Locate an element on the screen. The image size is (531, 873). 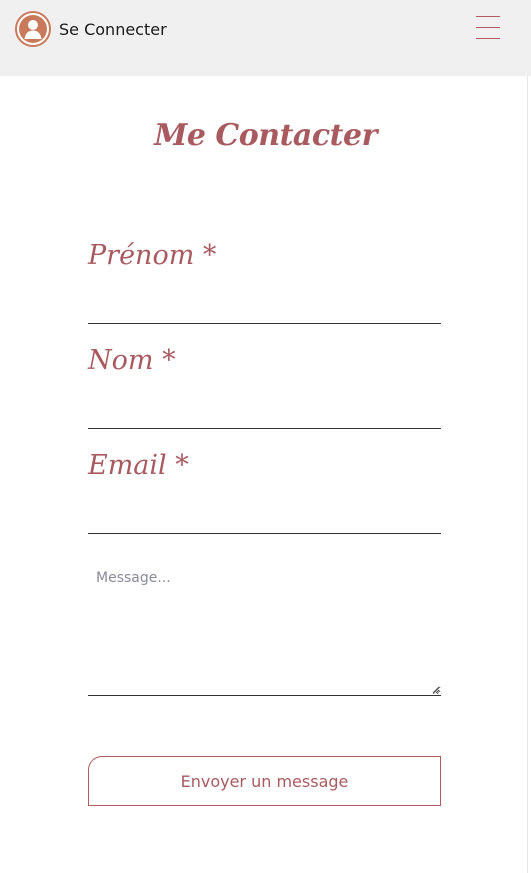
login-link: Se Connecter is located at coordinates (91, 29).